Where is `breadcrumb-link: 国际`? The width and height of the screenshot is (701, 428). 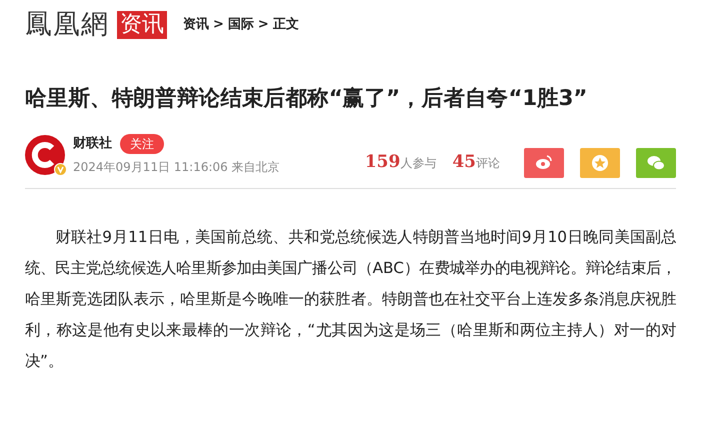
breadcrumb-link: 国际 is located at coordinates (241, 25).